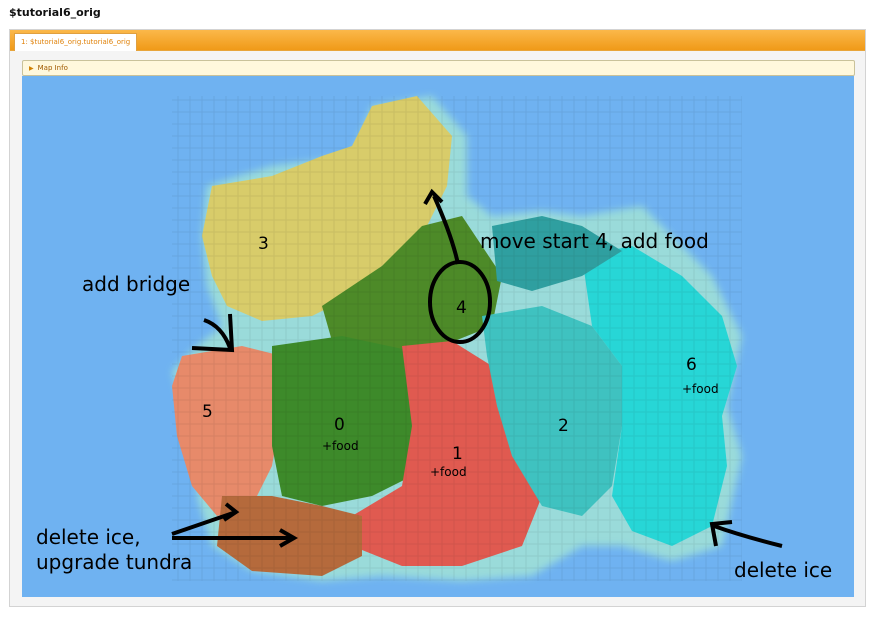  Describe the element at coordinates (448, 472) in the screenshot. I see `start-note-1: +food` at that location.